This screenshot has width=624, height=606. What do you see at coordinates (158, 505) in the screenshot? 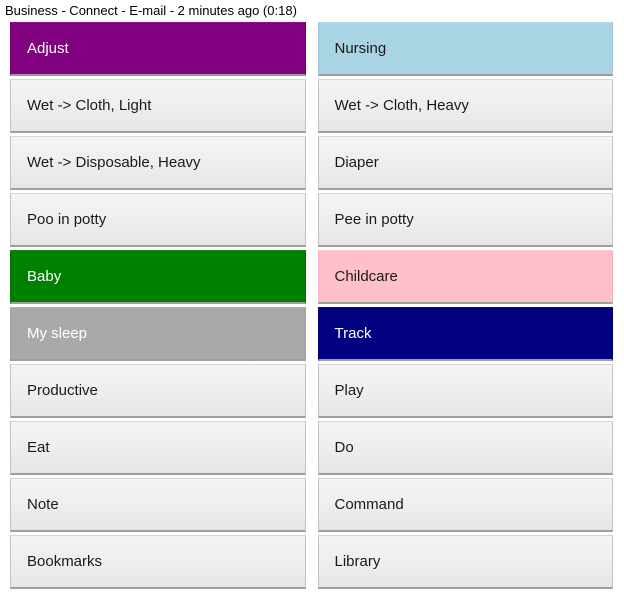
I see `grid-button-note: Note` at bounding box center [158, 505].